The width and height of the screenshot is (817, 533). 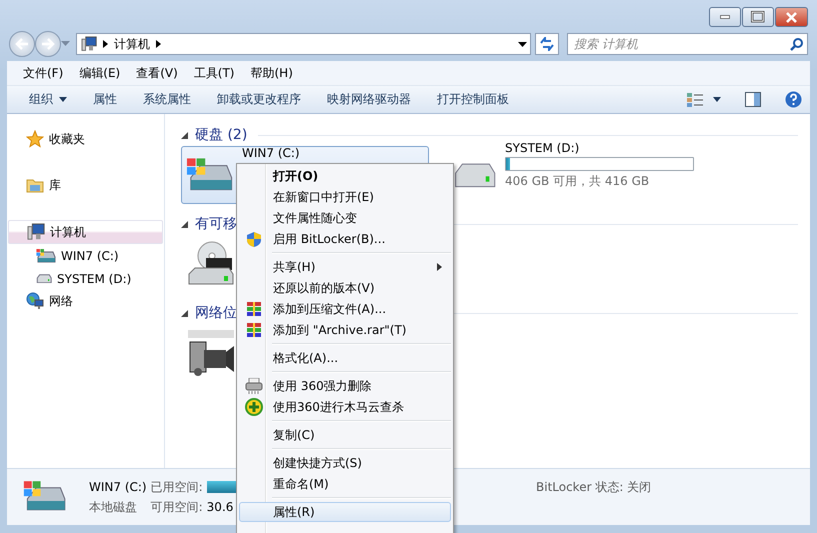 I want to click on toolbar-button: 组织, so click(x=48, y=99).